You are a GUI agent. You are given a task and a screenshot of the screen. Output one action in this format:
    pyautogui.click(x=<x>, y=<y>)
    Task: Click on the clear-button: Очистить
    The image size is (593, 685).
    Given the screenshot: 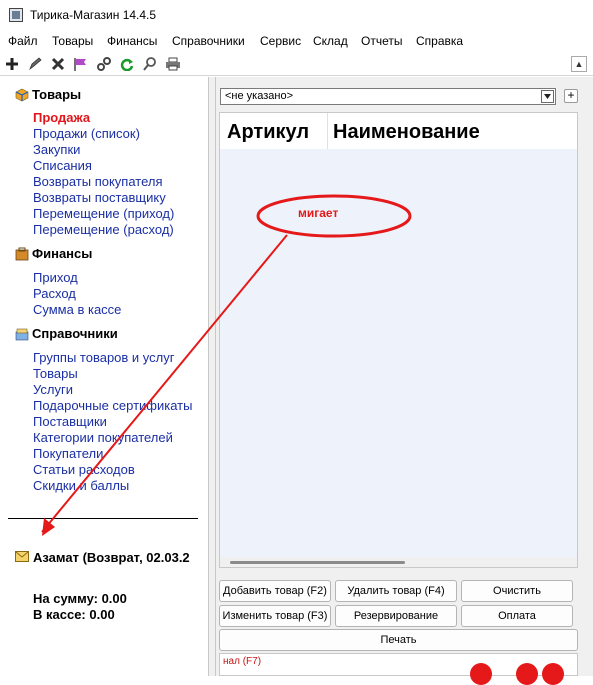 What is the action you would take?
    pyautogui.click(x=517, y=591)
    